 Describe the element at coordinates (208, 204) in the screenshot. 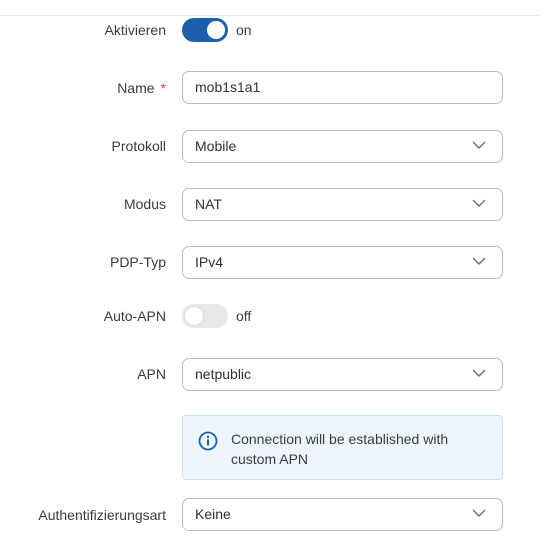

I see `mode-select-value: NAT` at that location.